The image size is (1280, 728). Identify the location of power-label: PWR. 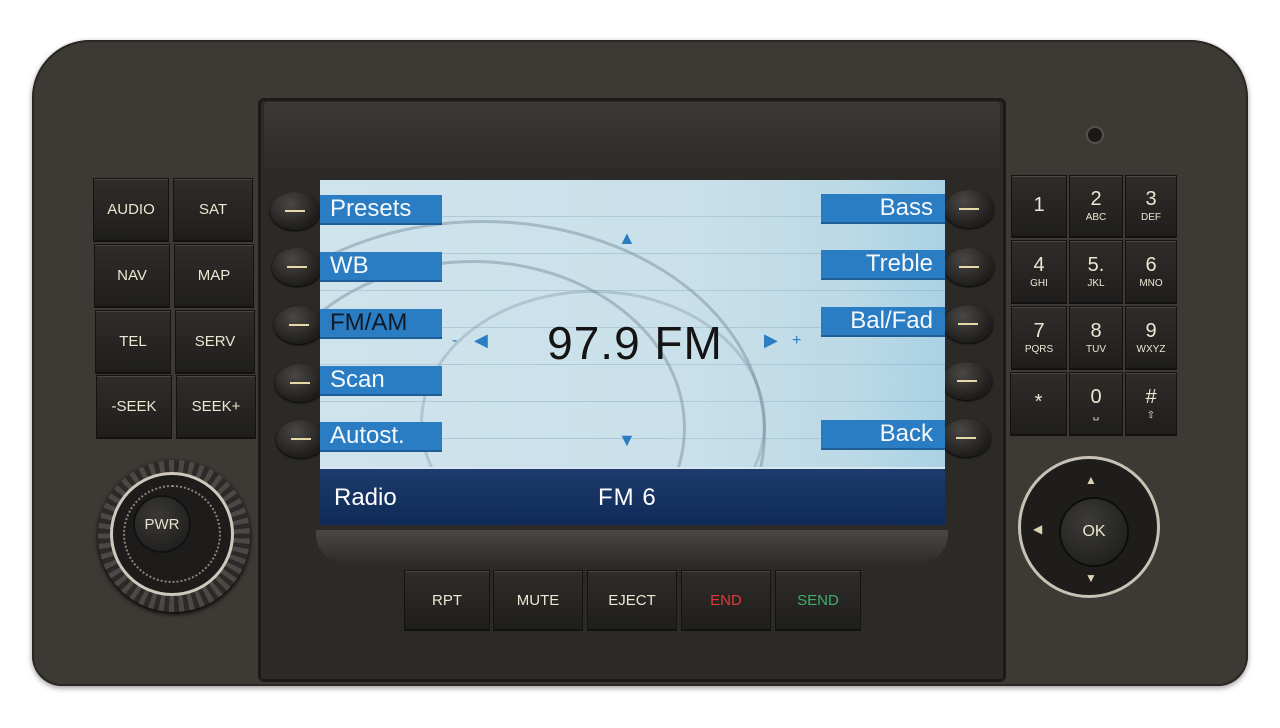
(162, 524).